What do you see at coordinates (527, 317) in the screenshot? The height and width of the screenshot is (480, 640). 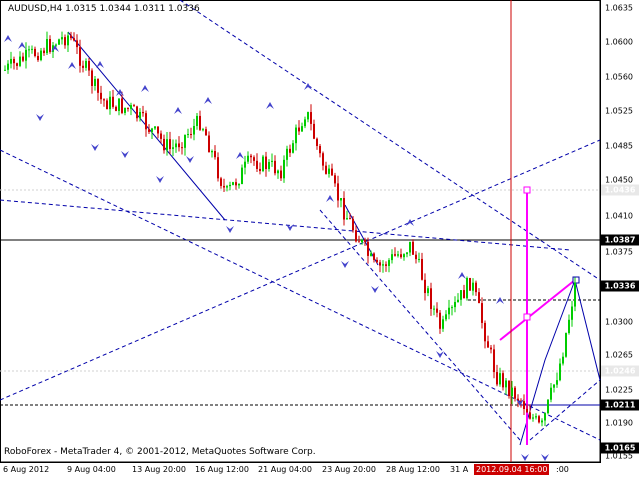 I see `forecast-marker-mid` at bounding box center [527, 317].